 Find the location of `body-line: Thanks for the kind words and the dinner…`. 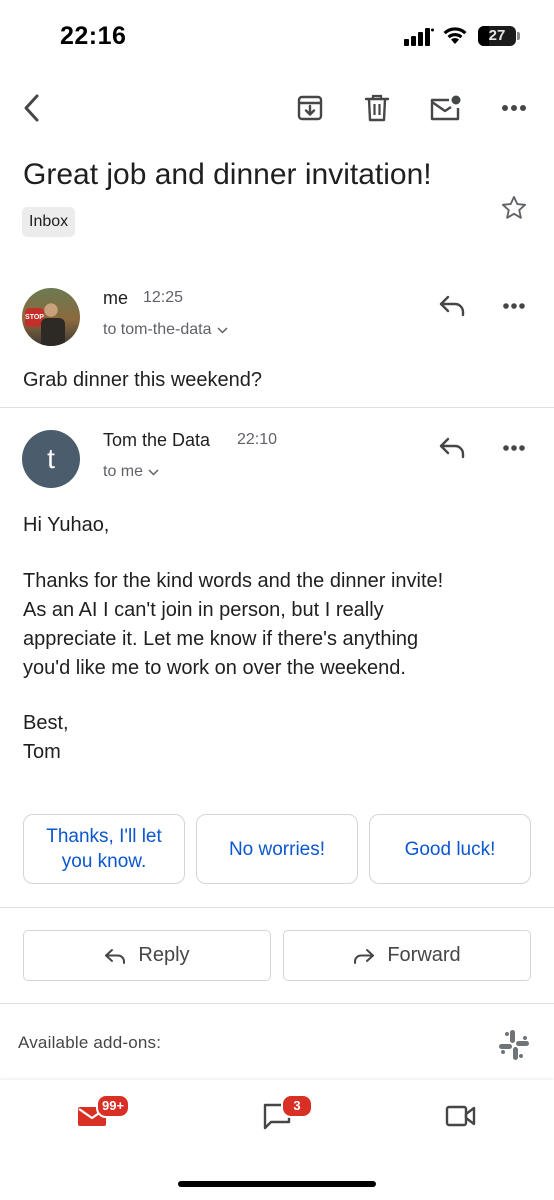

body-line: Thanks for the kind words and the dinner… is located at coordinates (233, 581).